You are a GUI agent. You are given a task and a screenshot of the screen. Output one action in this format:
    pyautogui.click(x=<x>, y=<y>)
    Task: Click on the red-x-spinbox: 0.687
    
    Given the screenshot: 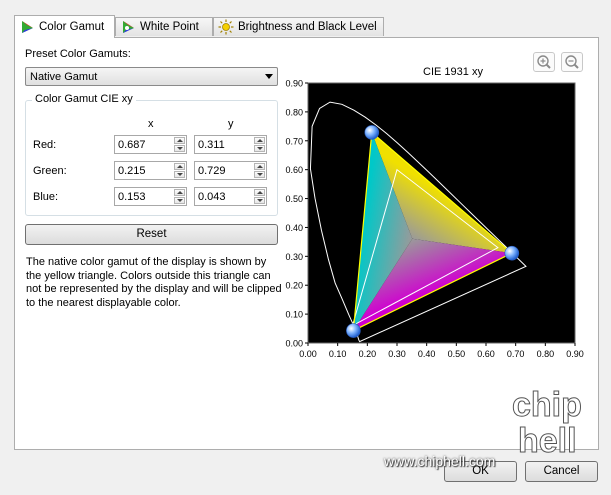 What is the action you would take?
    pyautogui.click(x=150, y=144)
    